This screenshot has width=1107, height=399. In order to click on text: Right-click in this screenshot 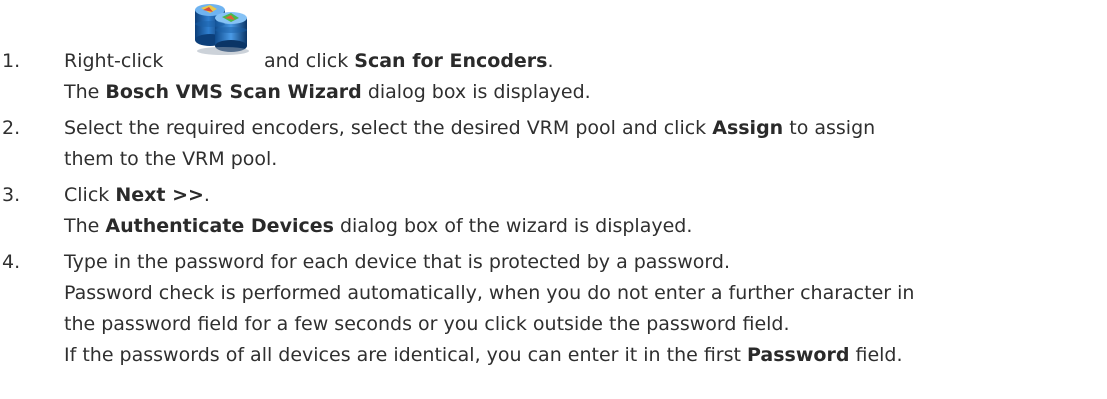, I will do `click(114, 61)`.